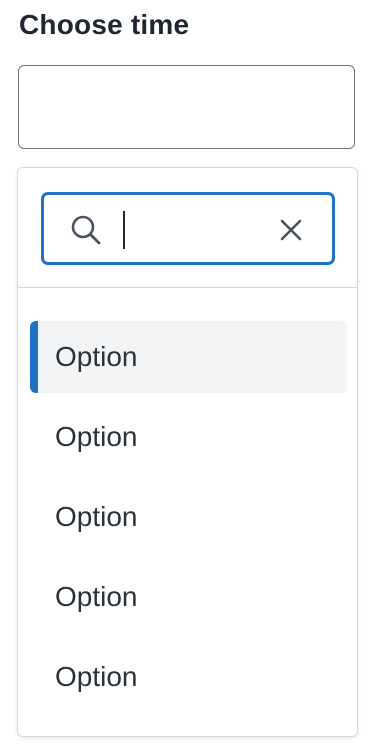 The width and height of the screenshot is (376, 756). What do you see at coordinates (197, 229) in the screenshot?
I see `search-input` at bounding box center [197, 229].